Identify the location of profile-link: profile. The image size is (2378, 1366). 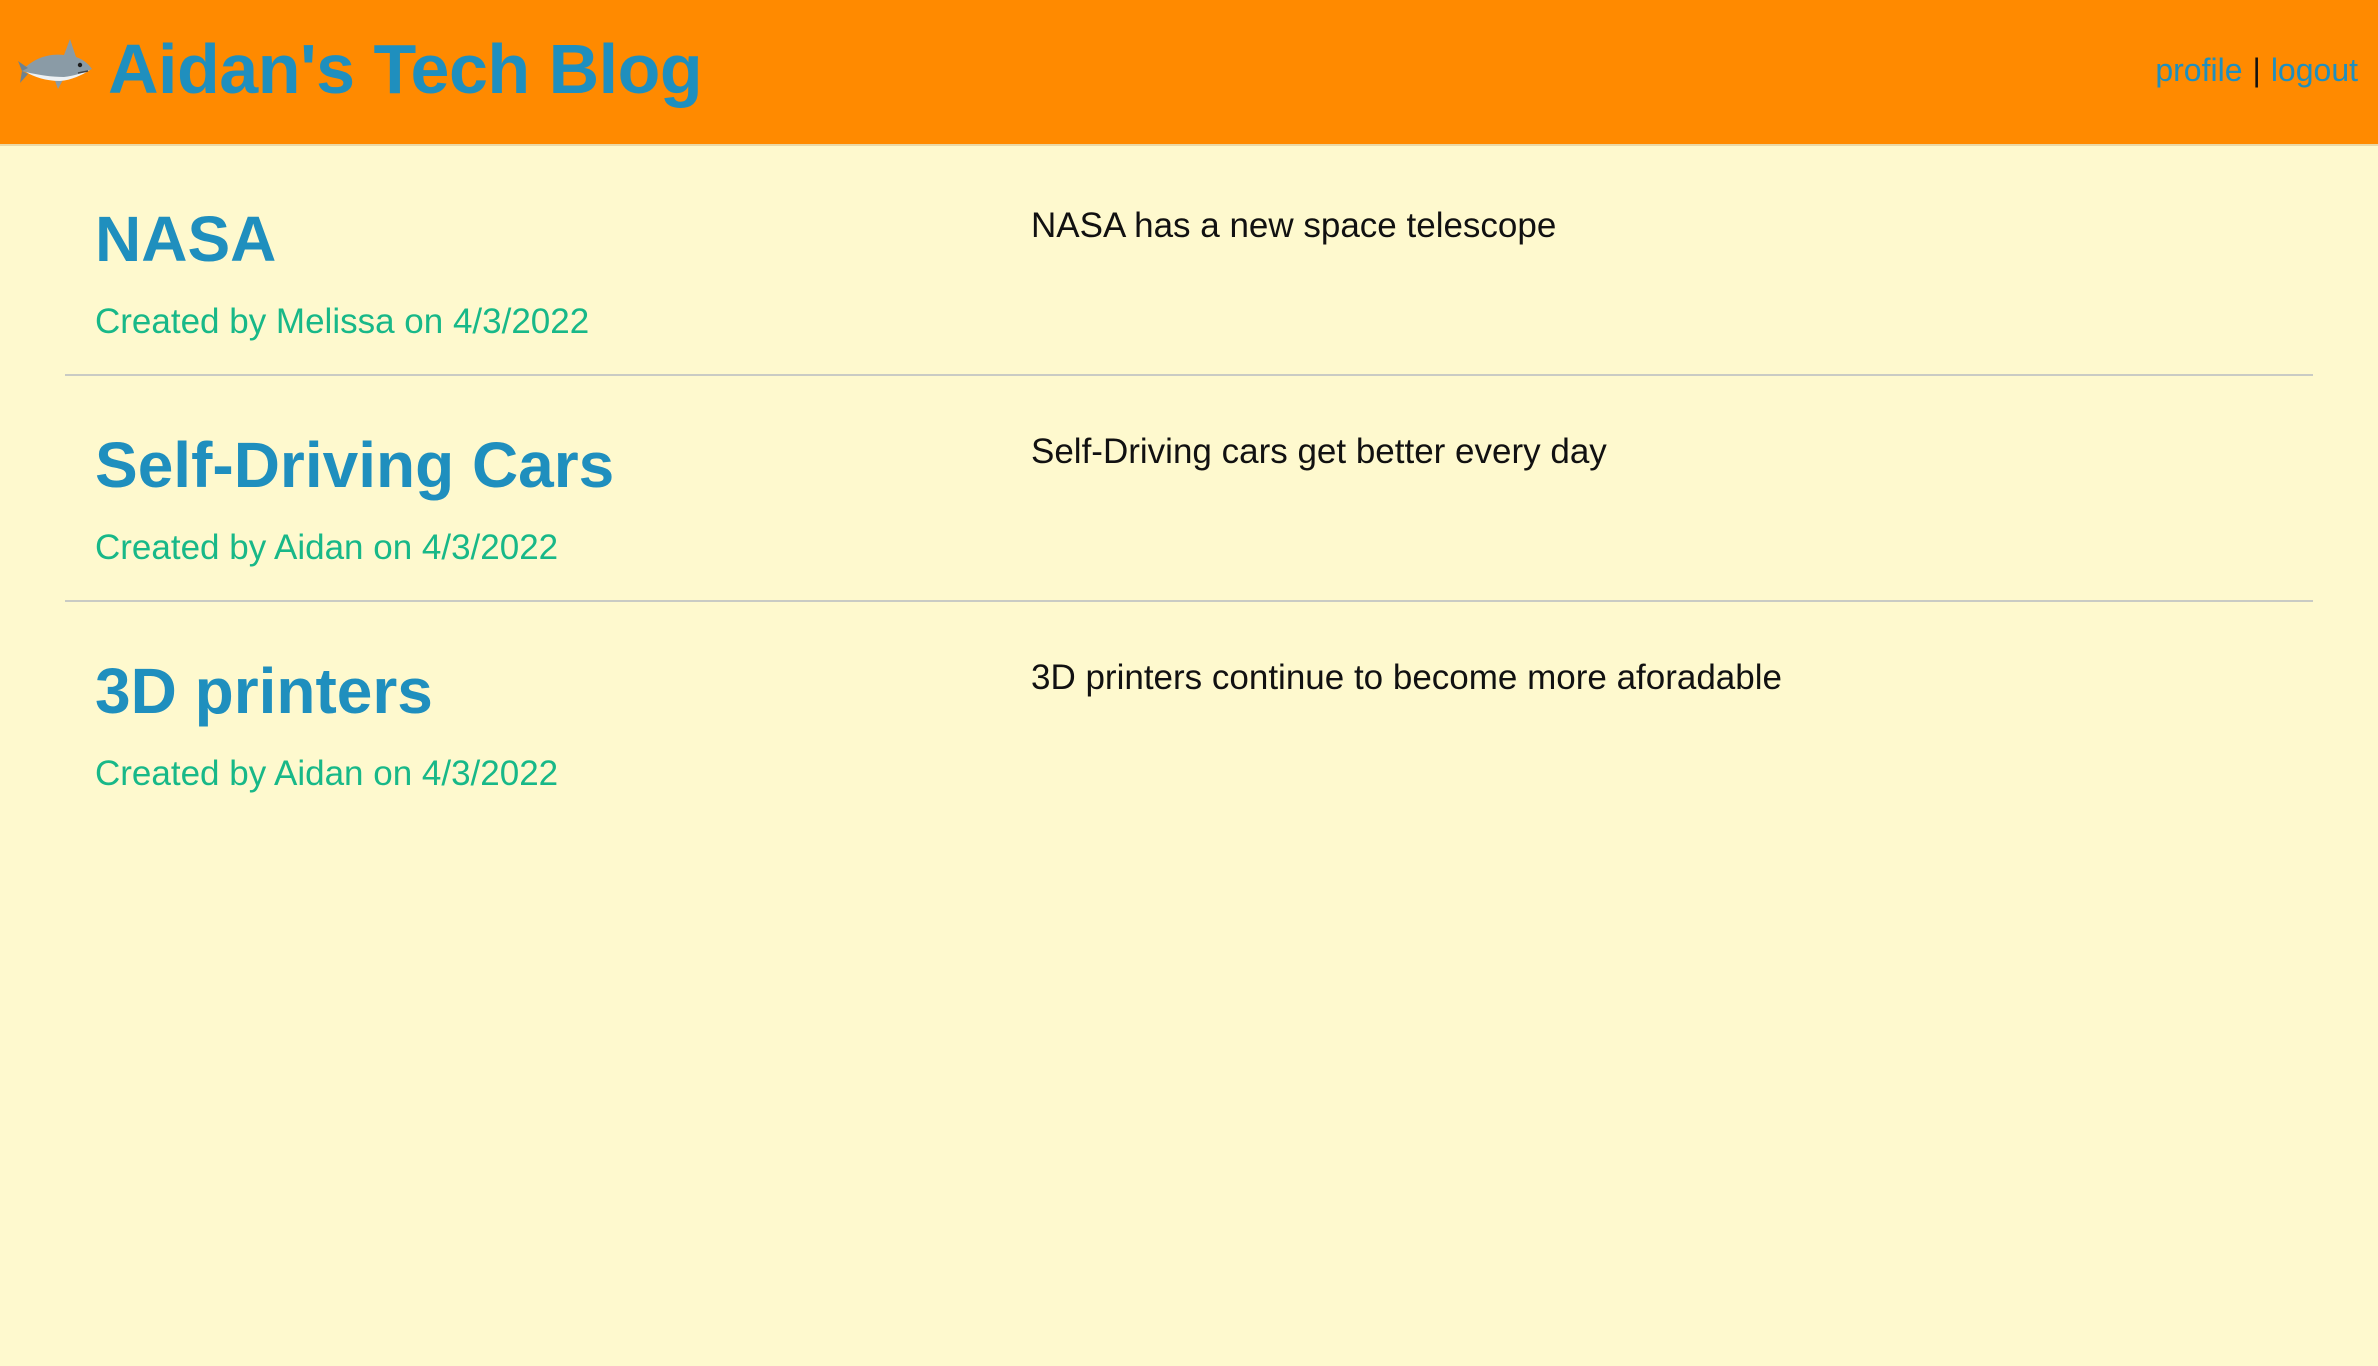
(2198, 70).